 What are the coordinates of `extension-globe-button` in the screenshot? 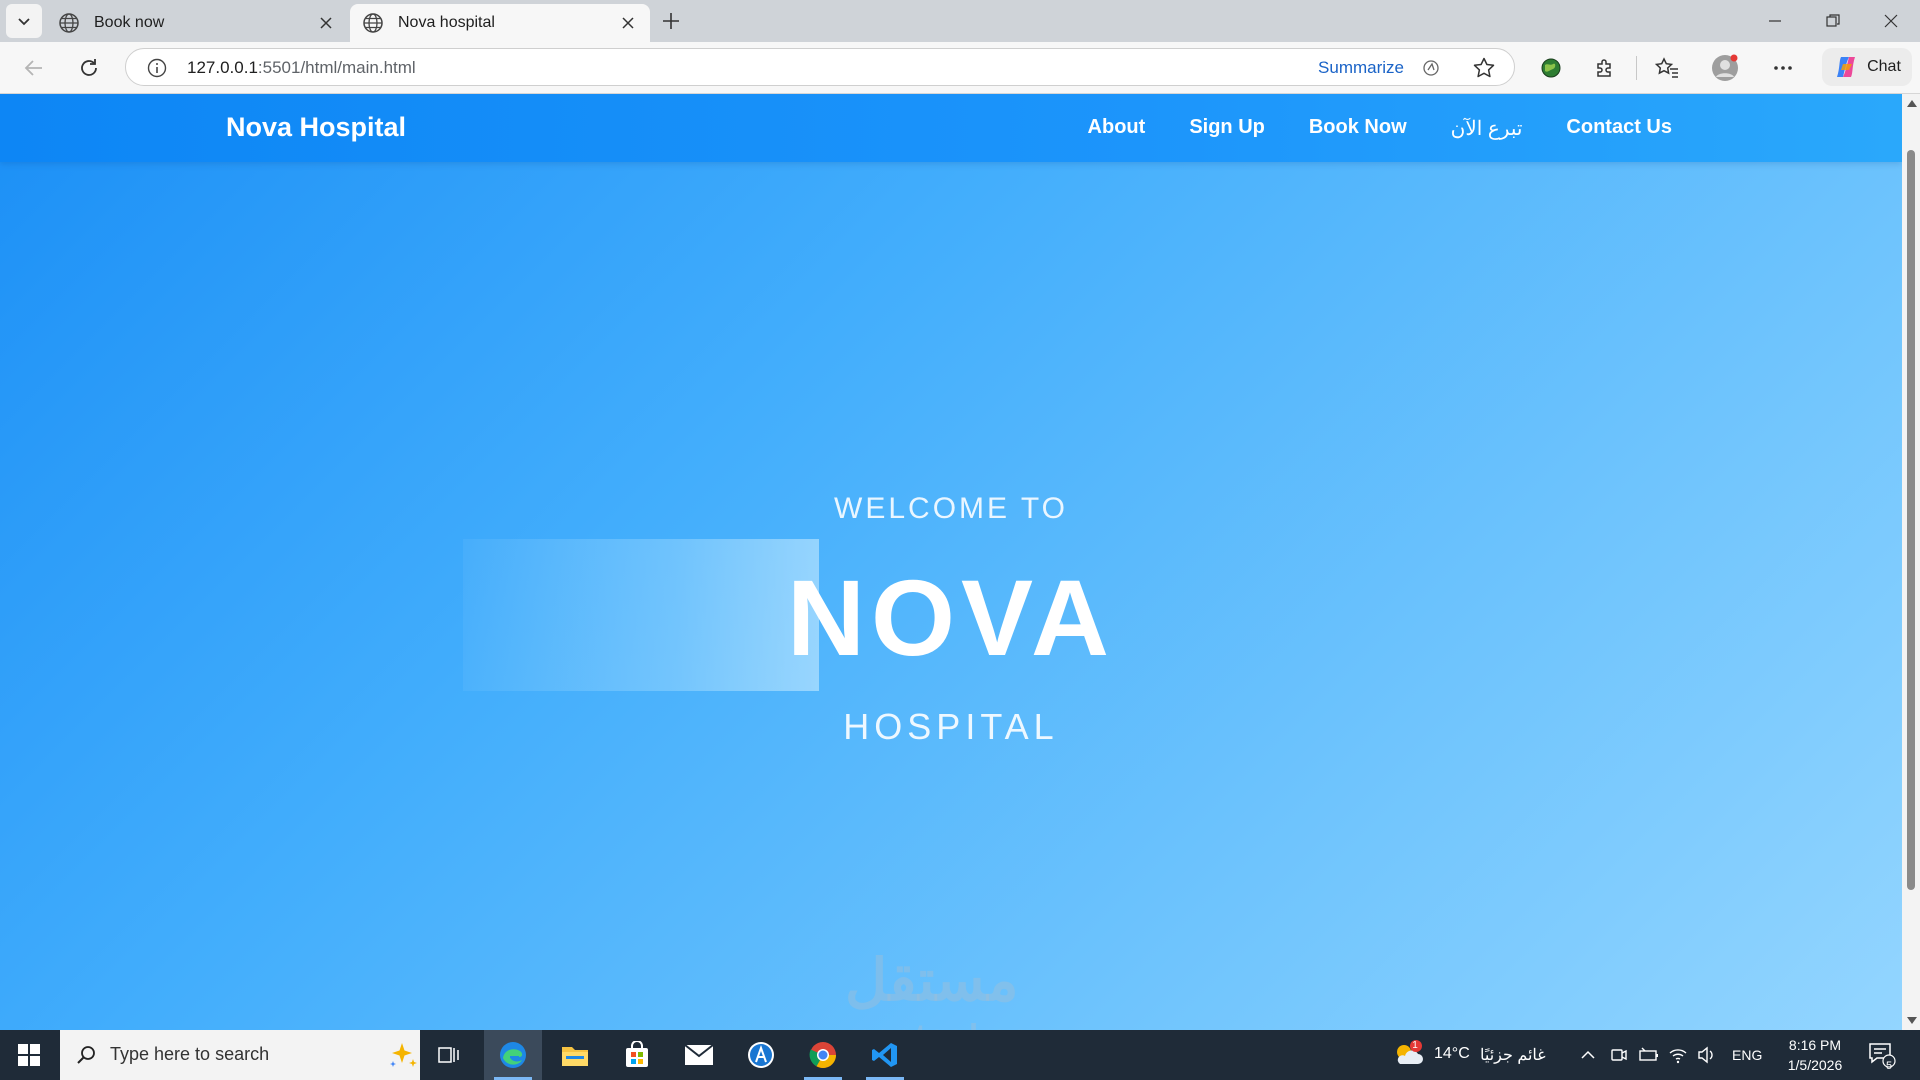 It's located at (1551, 68).